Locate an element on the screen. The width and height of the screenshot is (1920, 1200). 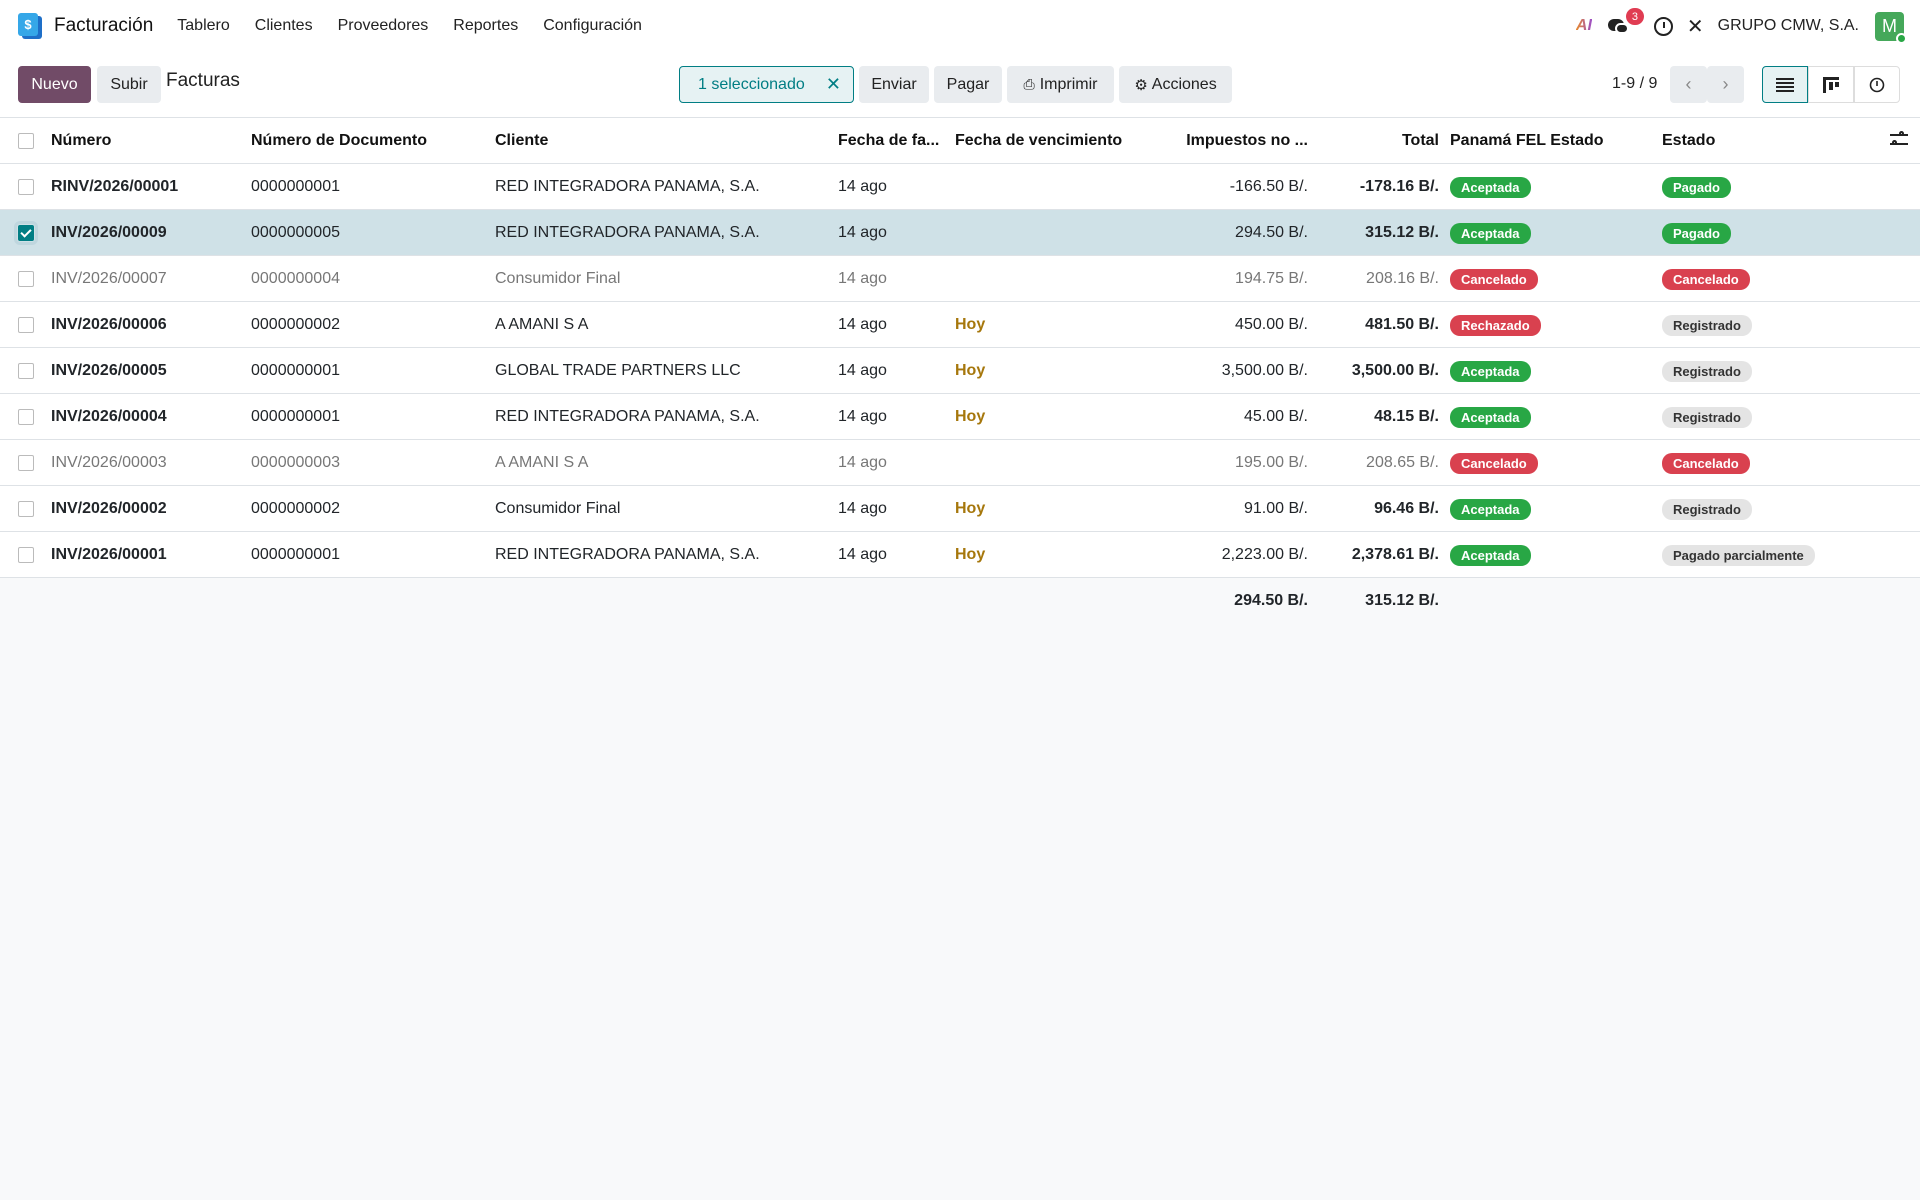
fel-status-badge: Cancelado is located at coordinates (1494, 279).